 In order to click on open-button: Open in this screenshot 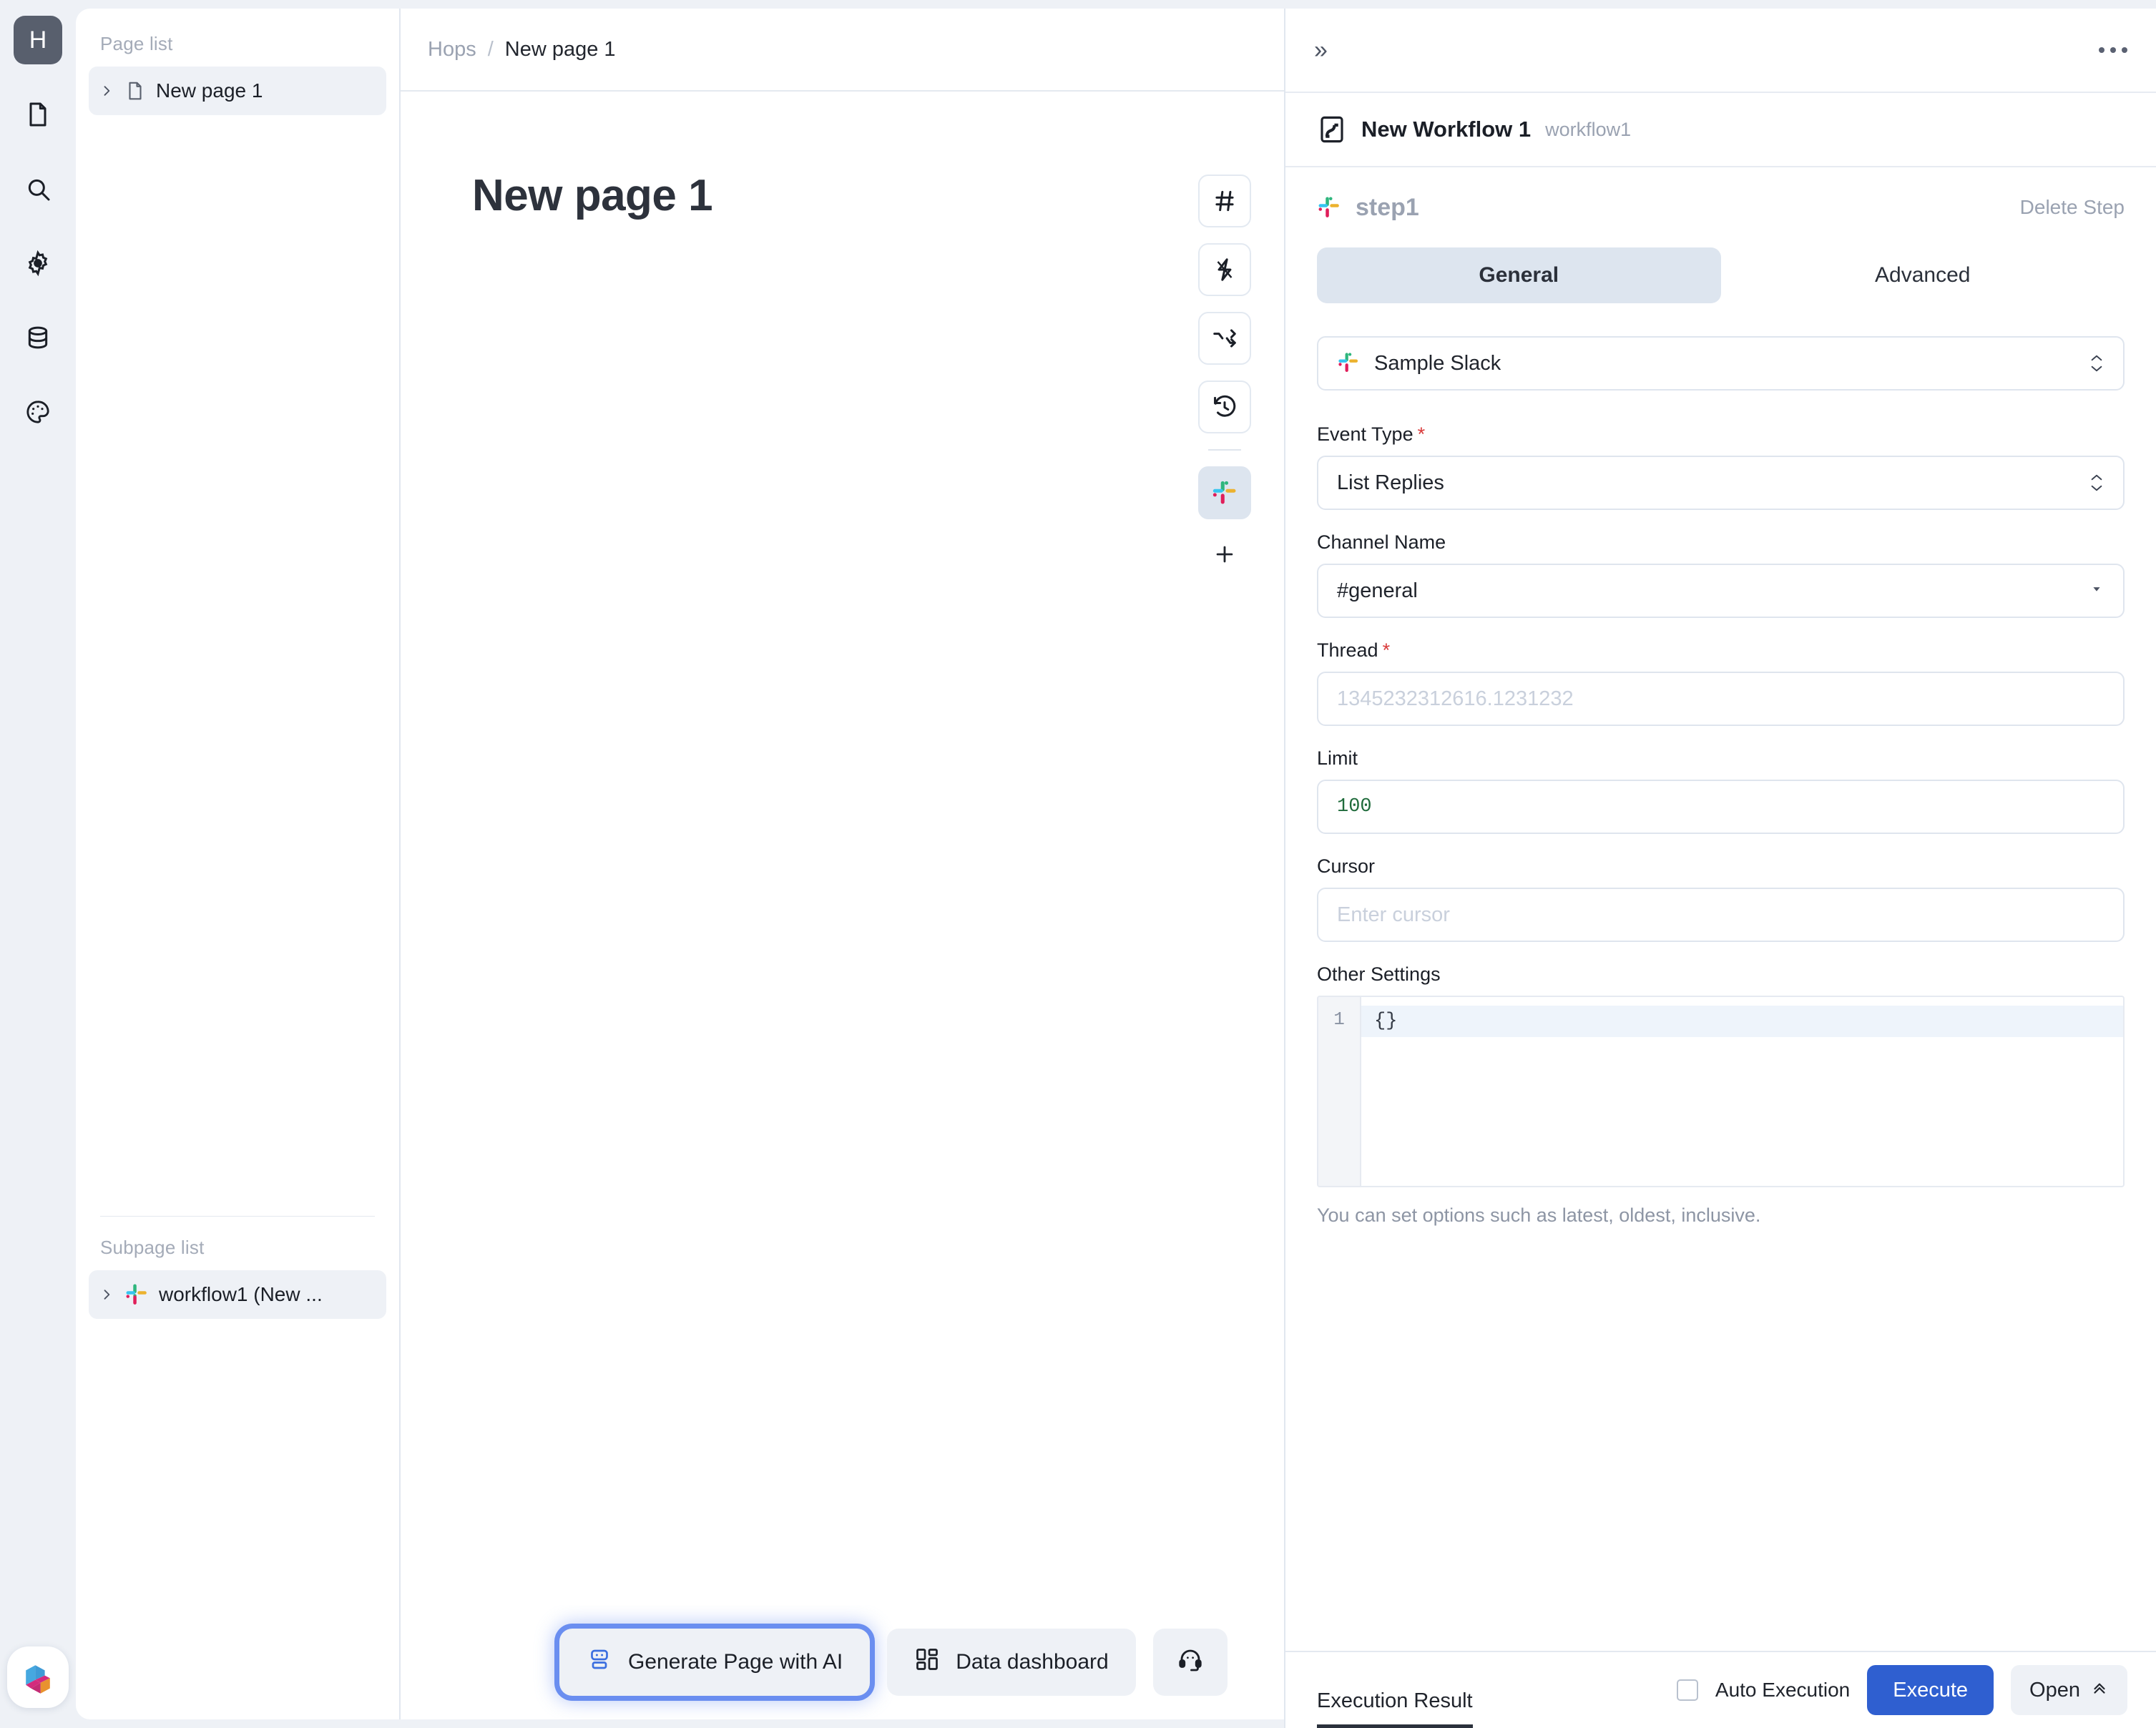, I will do `click(2069, 1690)`.